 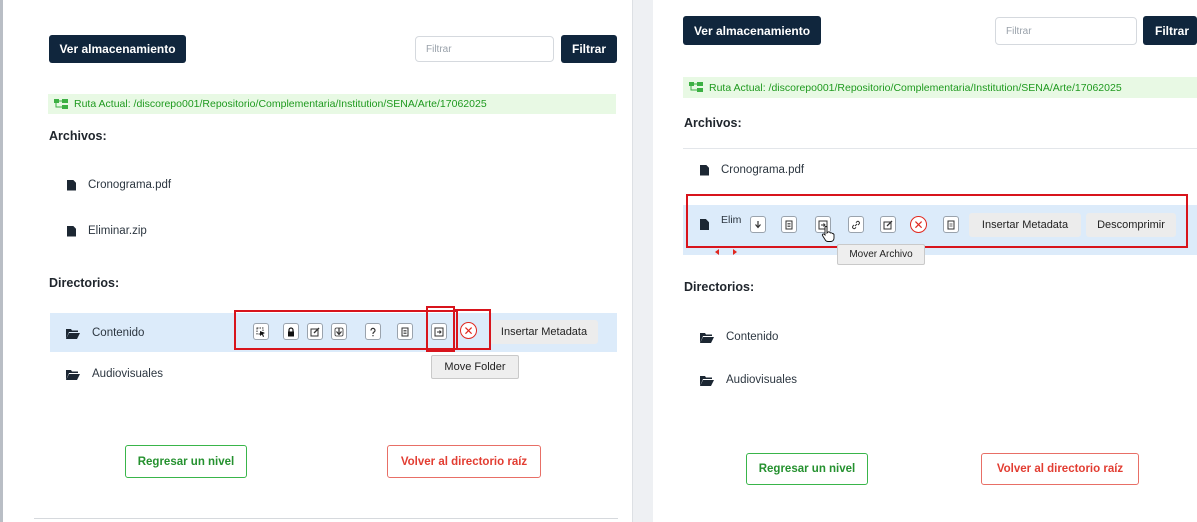 I want to click on annotation-box-move, so click(x=440, y=329).